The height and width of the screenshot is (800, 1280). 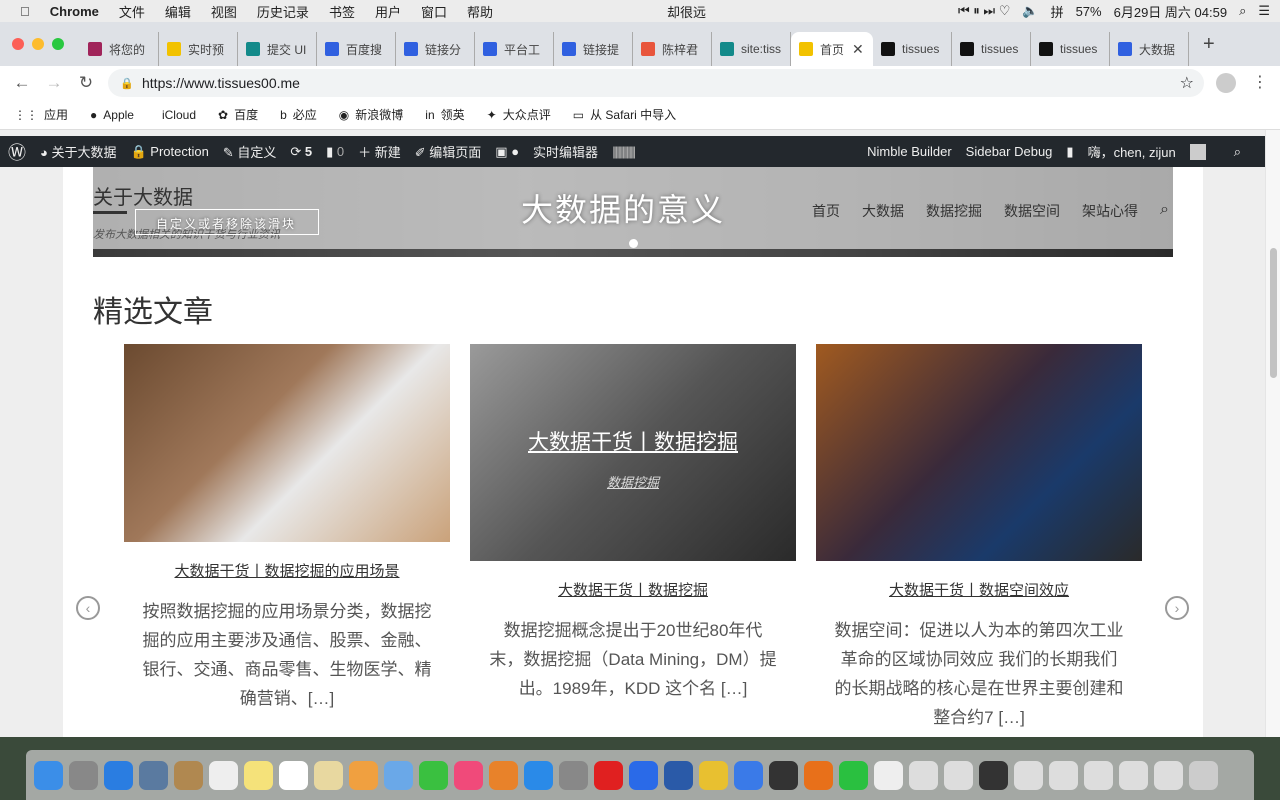 What do you see at coordinates (984, 11) in the screenshot?
I see `media-controls-icon: ⏮ ⏸ ⏭ ♡` at bounding box center [984, 11].